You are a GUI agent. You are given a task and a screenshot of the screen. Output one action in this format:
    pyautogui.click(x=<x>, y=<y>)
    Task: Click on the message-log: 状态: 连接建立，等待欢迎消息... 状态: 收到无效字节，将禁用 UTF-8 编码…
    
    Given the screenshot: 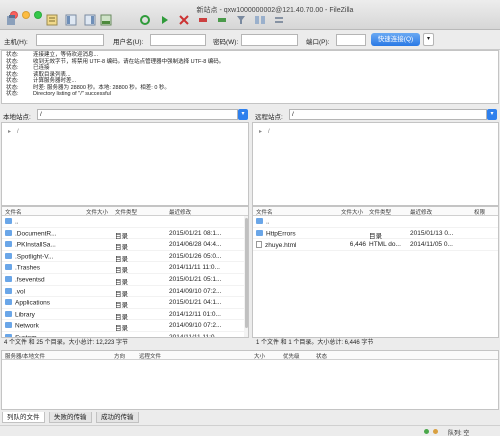 What is the action you would take?
    pyautogui.click(x=250, y=77)
    